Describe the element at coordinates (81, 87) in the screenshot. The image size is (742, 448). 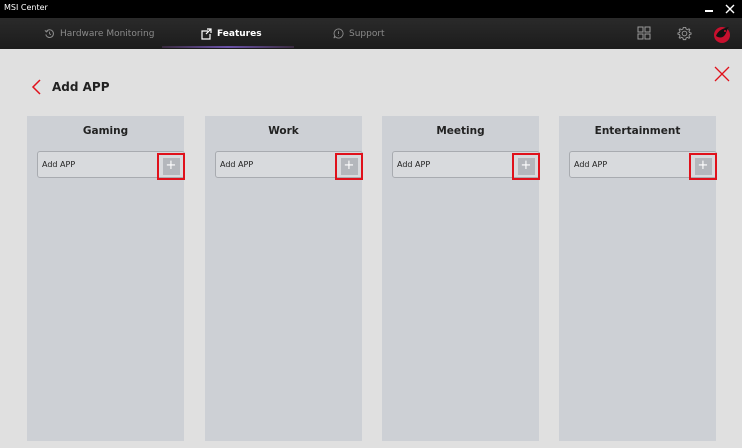
I see `page-title: Add APP` at that location.